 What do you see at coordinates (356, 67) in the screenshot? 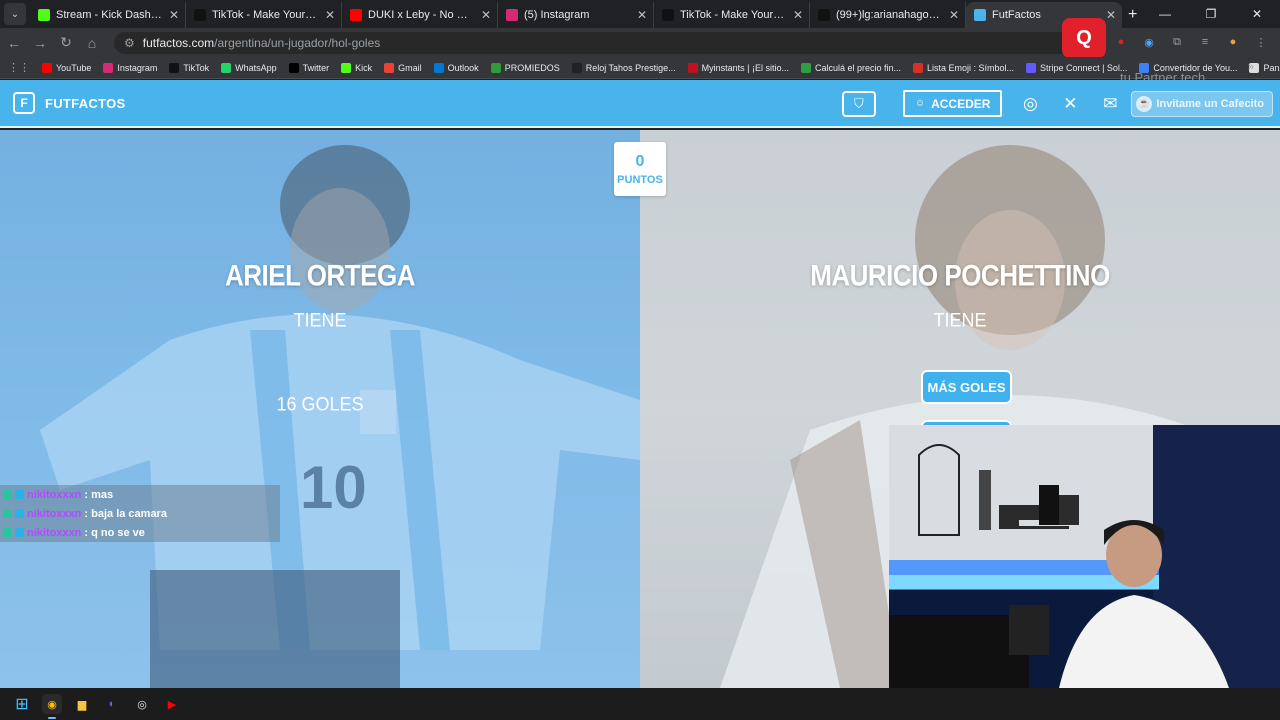
I see `bookmark-item: Kick` at bounding box center [356, 67].